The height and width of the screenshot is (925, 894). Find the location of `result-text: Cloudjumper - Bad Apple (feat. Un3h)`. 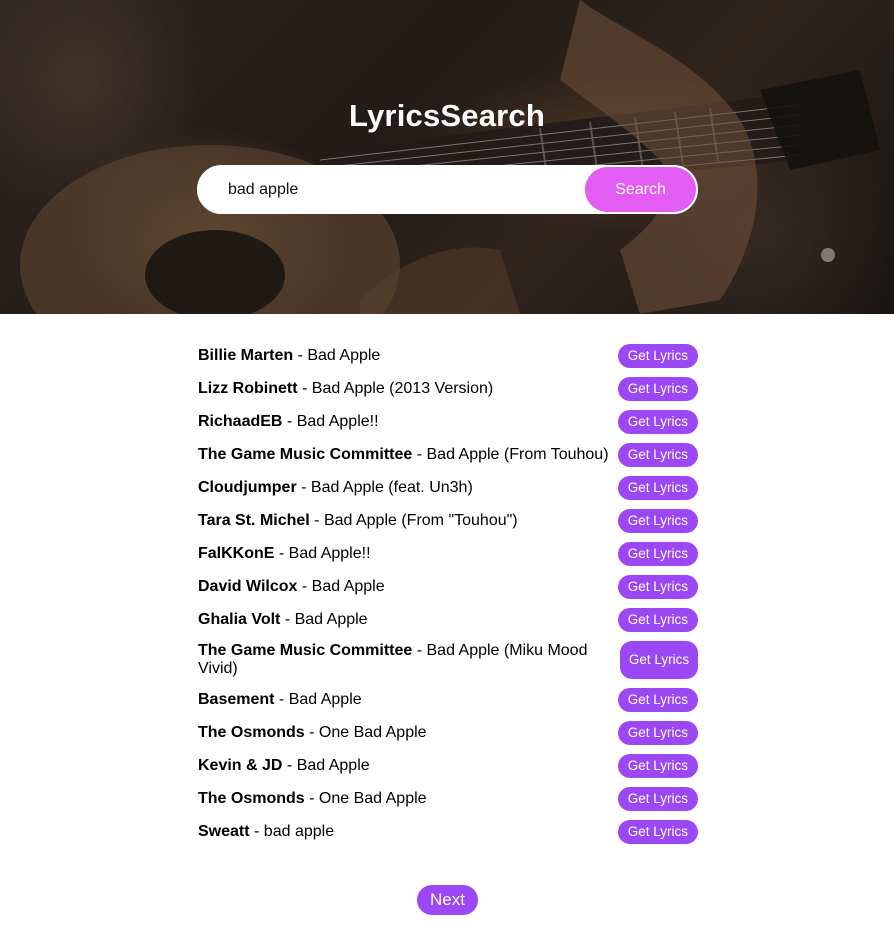

result-text: Cloudjumper - Bad Apple (feat. Un3h) is located at coordinates (408, 488).